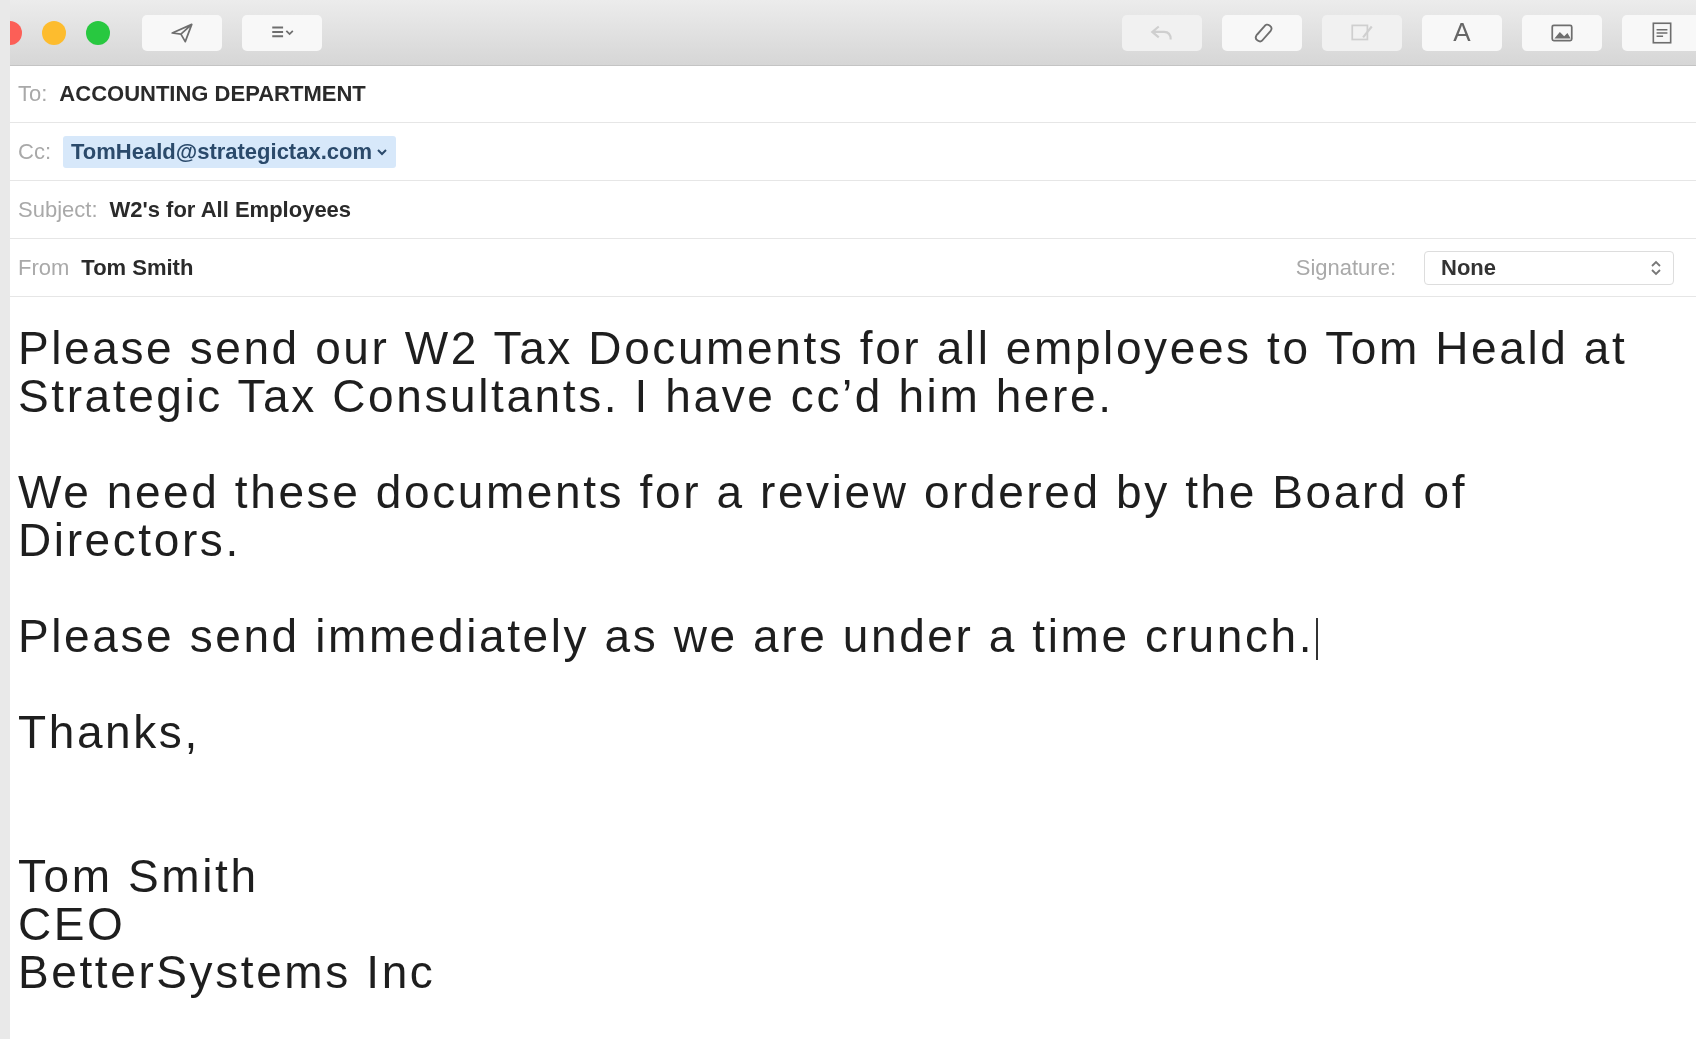 This screenshot has height=1039, width=1696. Describe the element at coordinates (34, 152) in the screenshot. I see `field-label: Cc:` at that location.